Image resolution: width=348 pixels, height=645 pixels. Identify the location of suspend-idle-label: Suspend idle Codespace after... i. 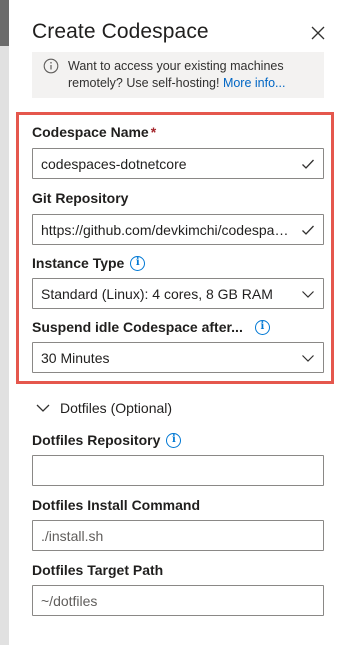
(151, 327).